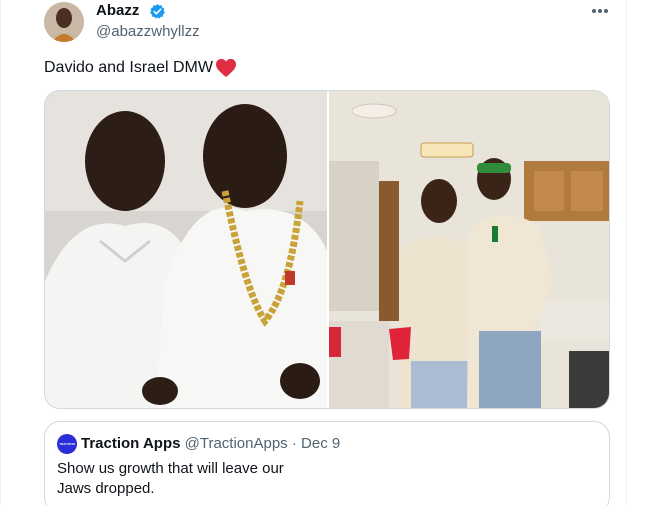 This screenshot has height=505, width=647. I want to click on quoted-text-line-2: Jaws dropped., so click(106, 488).